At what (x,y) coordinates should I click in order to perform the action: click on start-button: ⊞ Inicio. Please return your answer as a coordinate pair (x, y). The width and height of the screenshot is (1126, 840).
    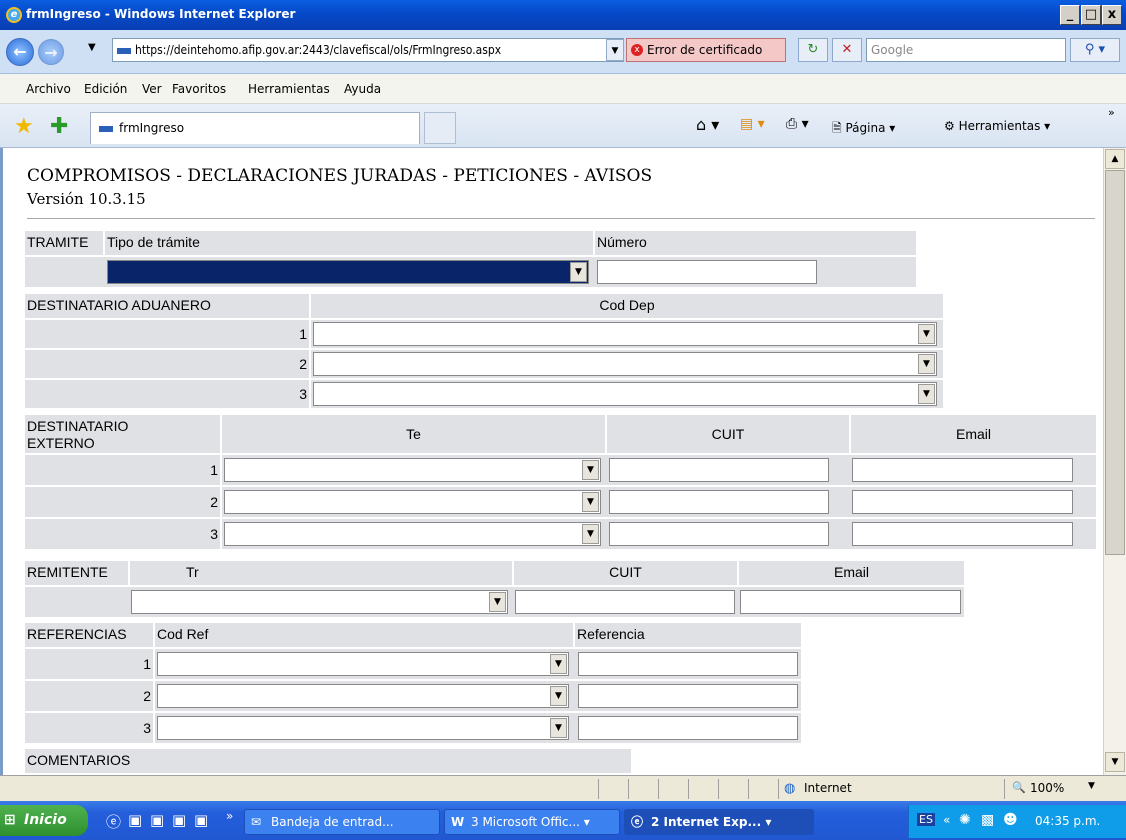
    Looking at the image, I should click on (44, 820).